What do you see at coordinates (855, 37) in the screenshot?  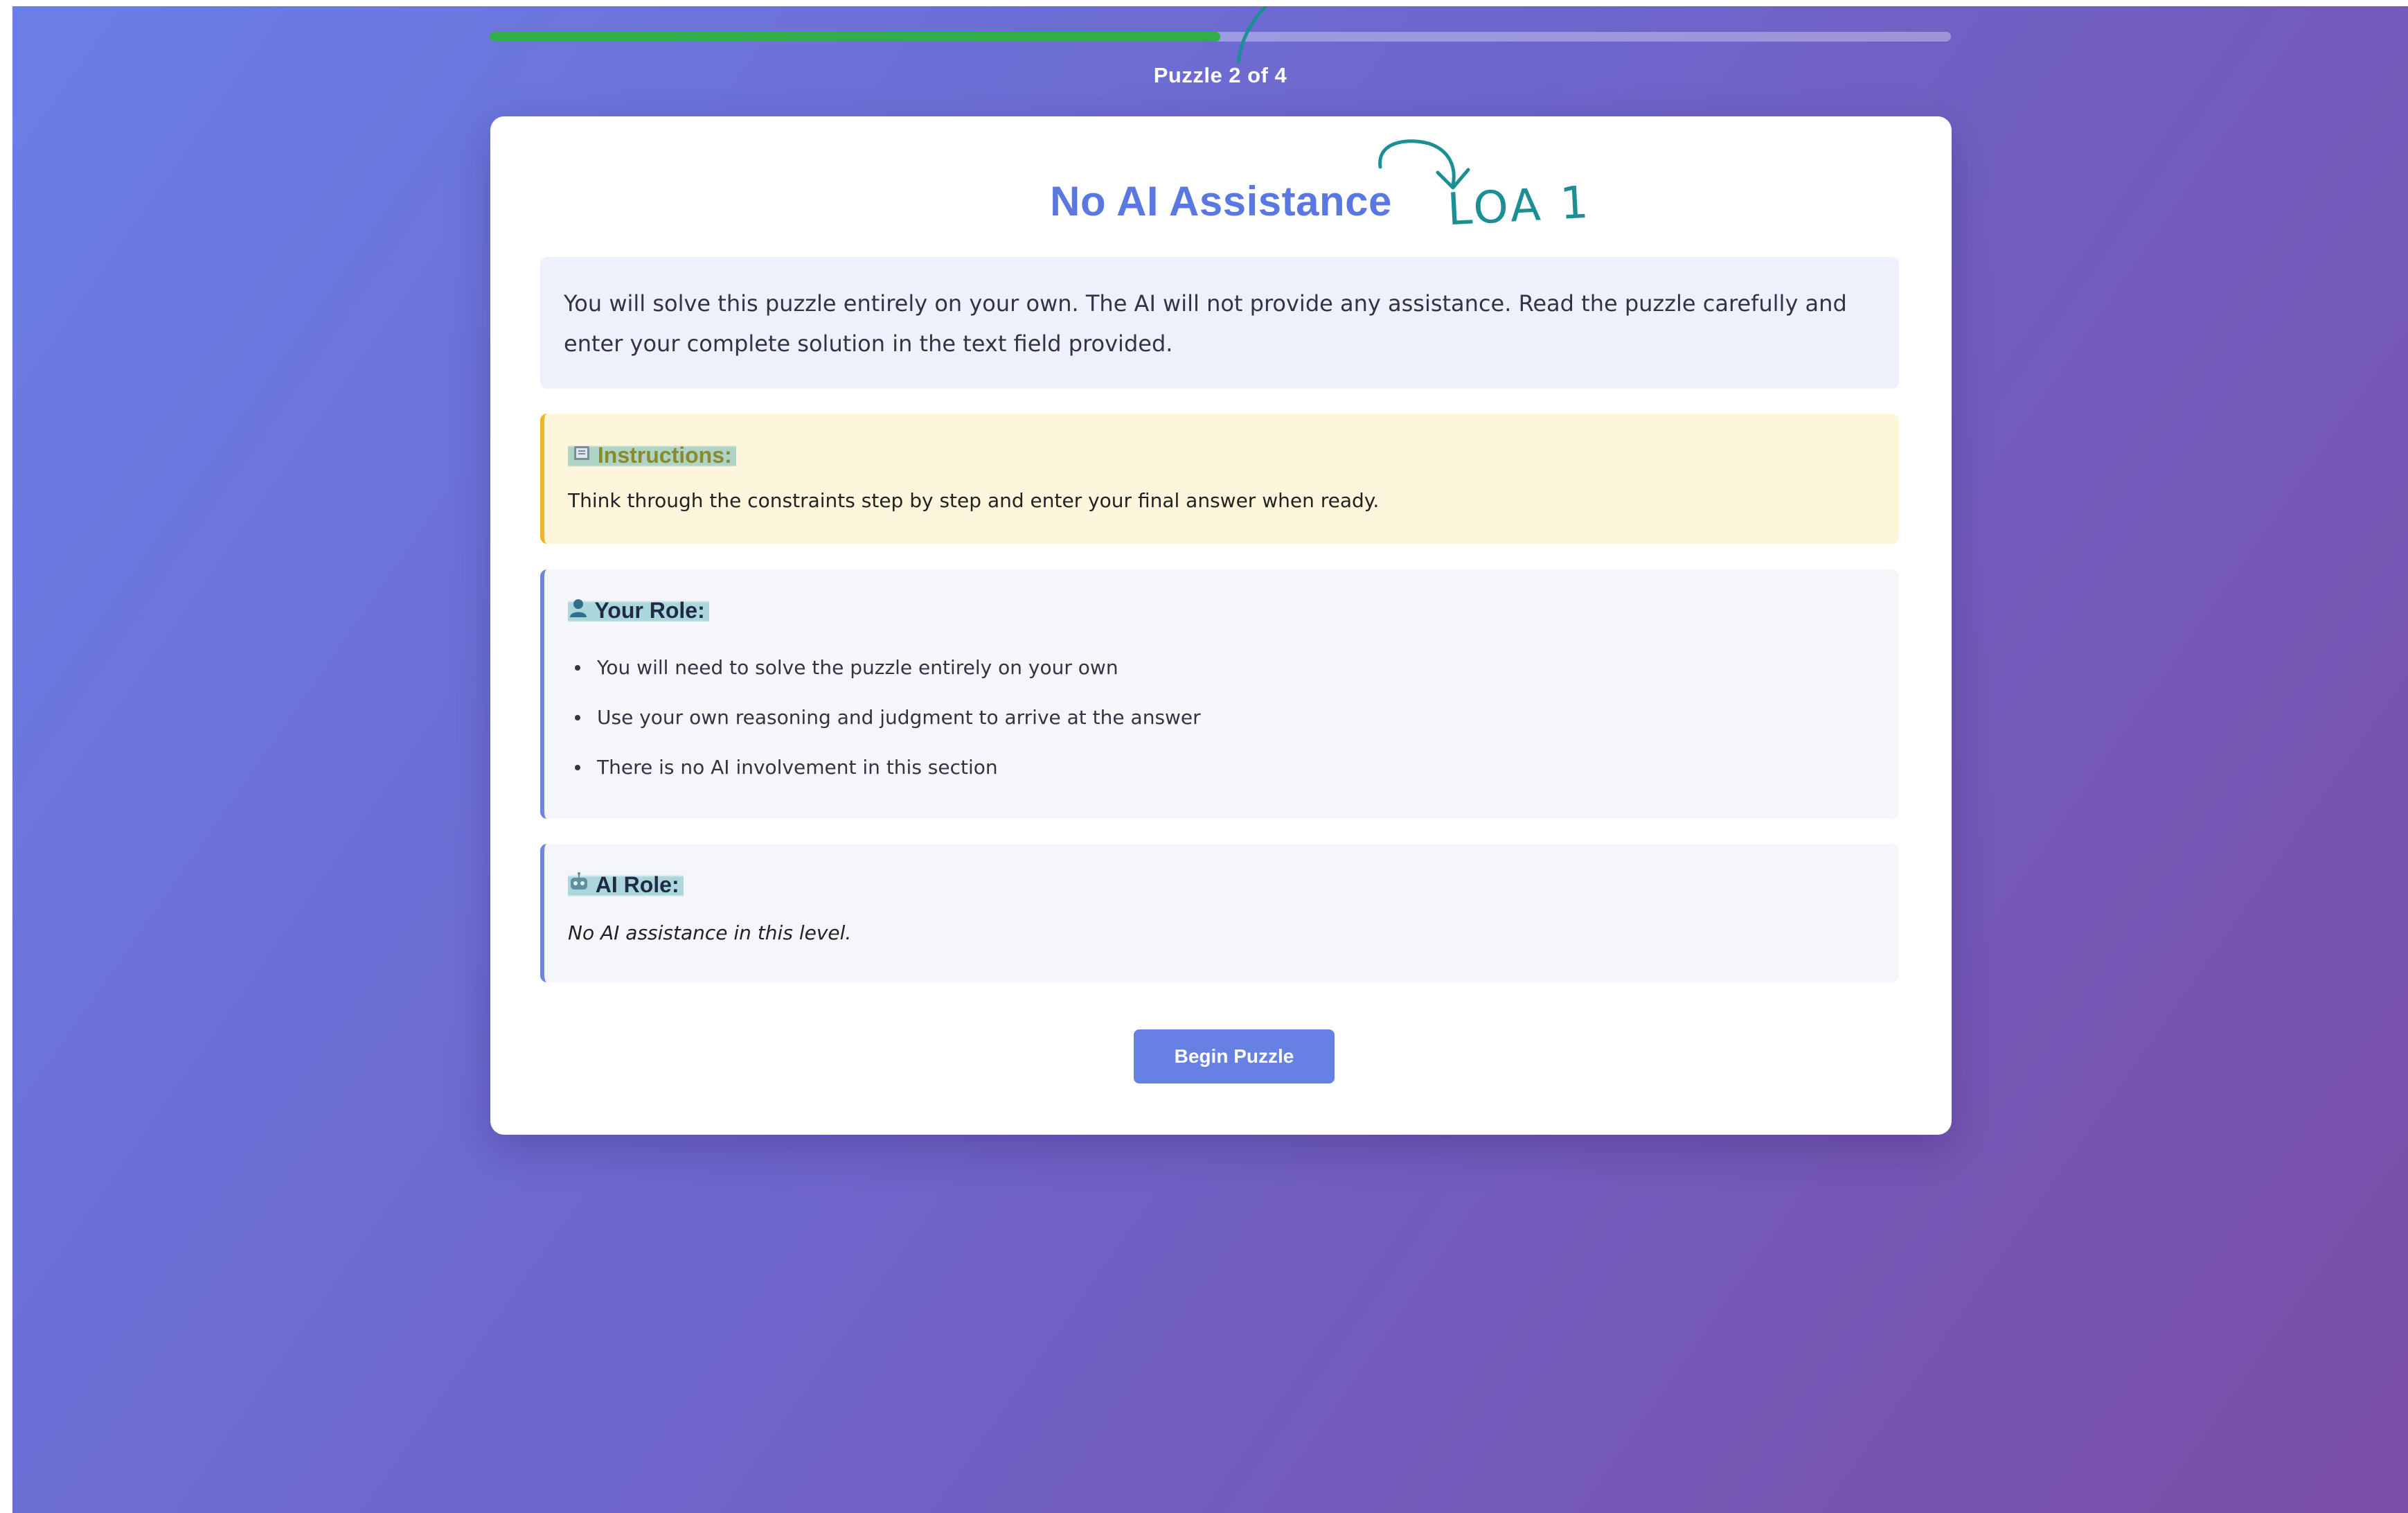 I see `progress-fill` at bounding box center [855, 37].